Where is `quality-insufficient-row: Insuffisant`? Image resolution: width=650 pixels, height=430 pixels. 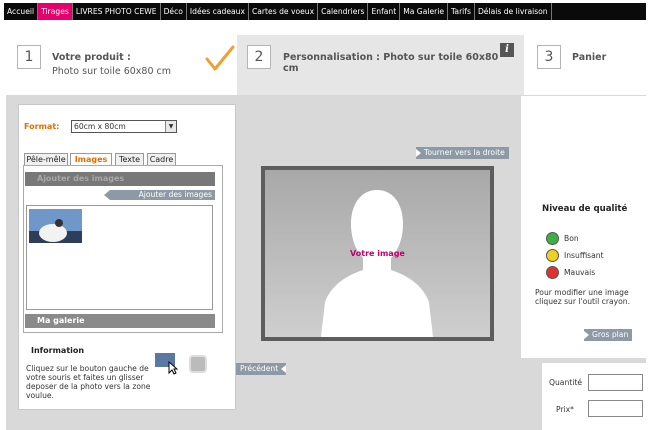
quality-insufficient-row: Insuffisant is located at coordinates (575, 255).